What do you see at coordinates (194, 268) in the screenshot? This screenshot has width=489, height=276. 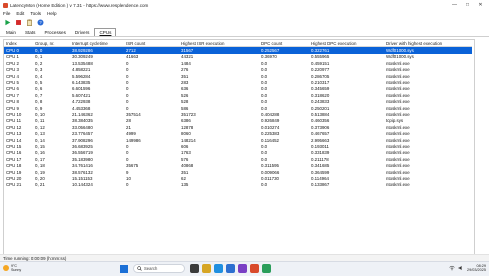 I see `task-view-icon` at bounding box center [194, 268].